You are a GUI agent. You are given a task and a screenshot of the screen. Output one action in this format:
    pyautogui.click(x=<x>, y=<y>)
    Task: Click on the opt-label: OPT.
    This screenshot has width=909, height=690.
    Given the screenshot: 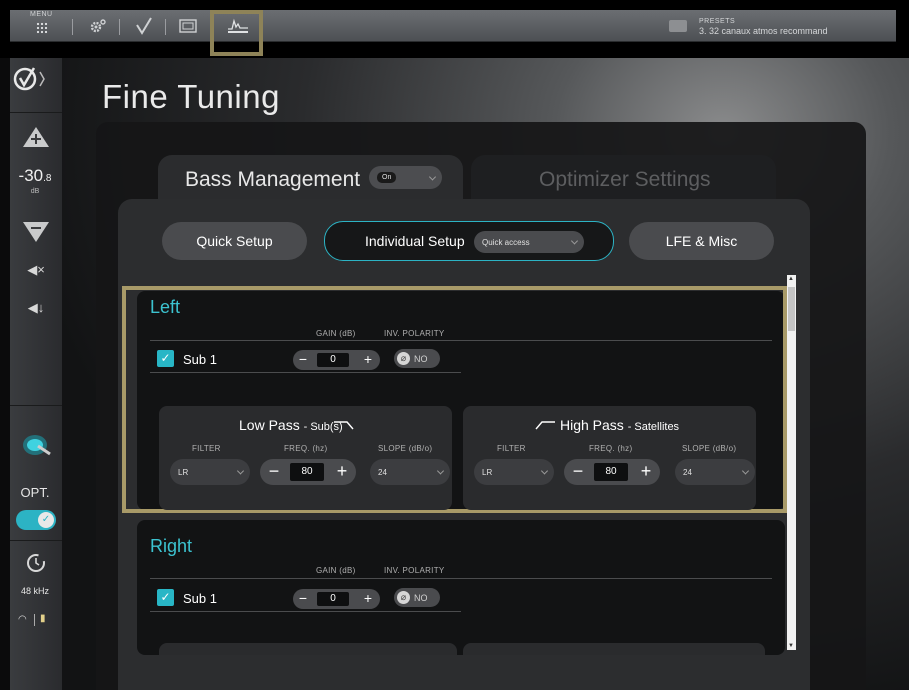 What is the action you would take?
    pyautogui.click(x=35, y=492)
    